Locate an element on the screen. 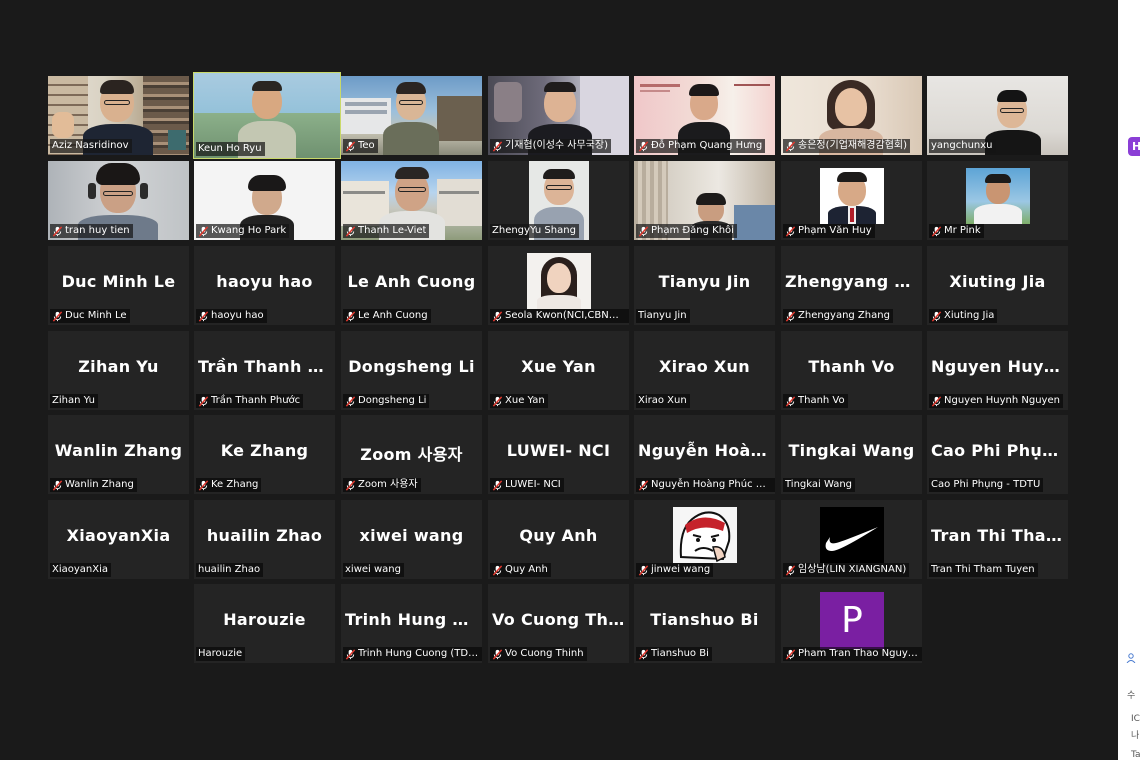  participant-tile: Teo is located at coordinates (411, 115).